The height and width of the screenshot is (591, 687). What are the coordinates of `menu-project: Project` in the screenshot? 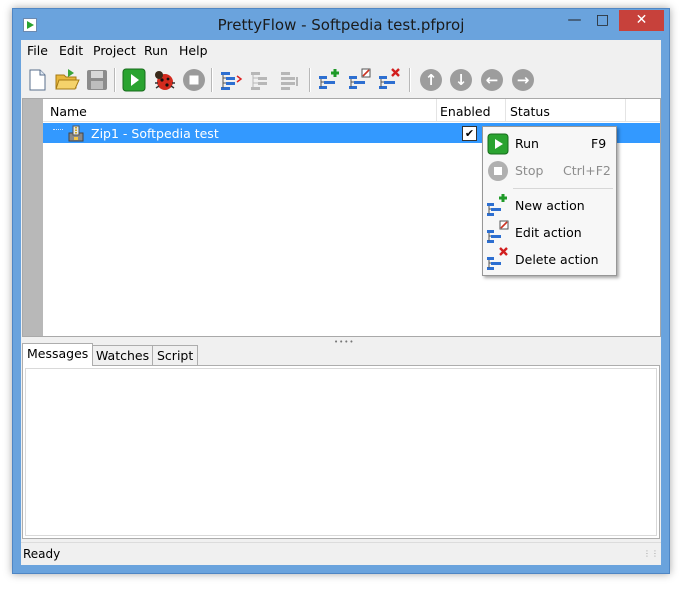 It's located at (114, 50).